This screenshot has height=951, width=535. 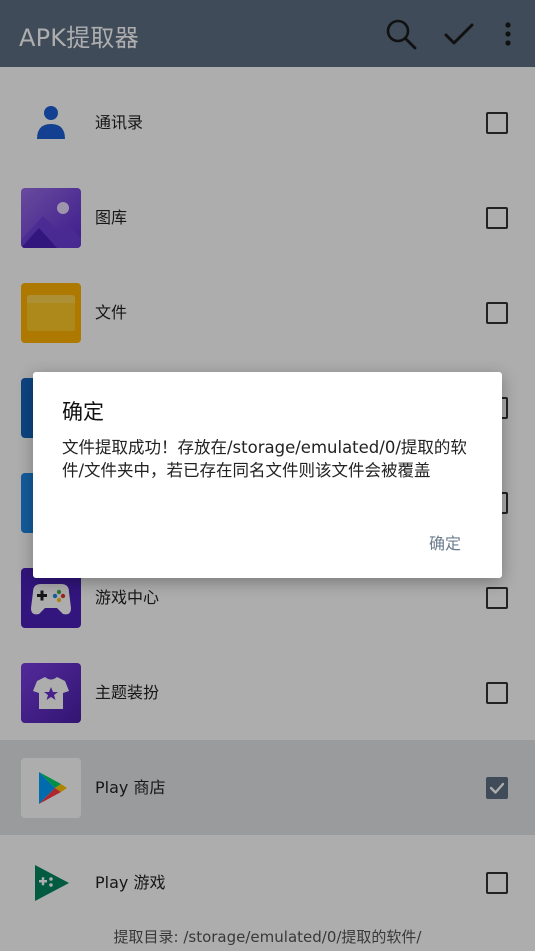 What do you see at coordinates (83, 412) in the screenshot?
I see `dialog-title: 确定` at bounding box center [83, 412].